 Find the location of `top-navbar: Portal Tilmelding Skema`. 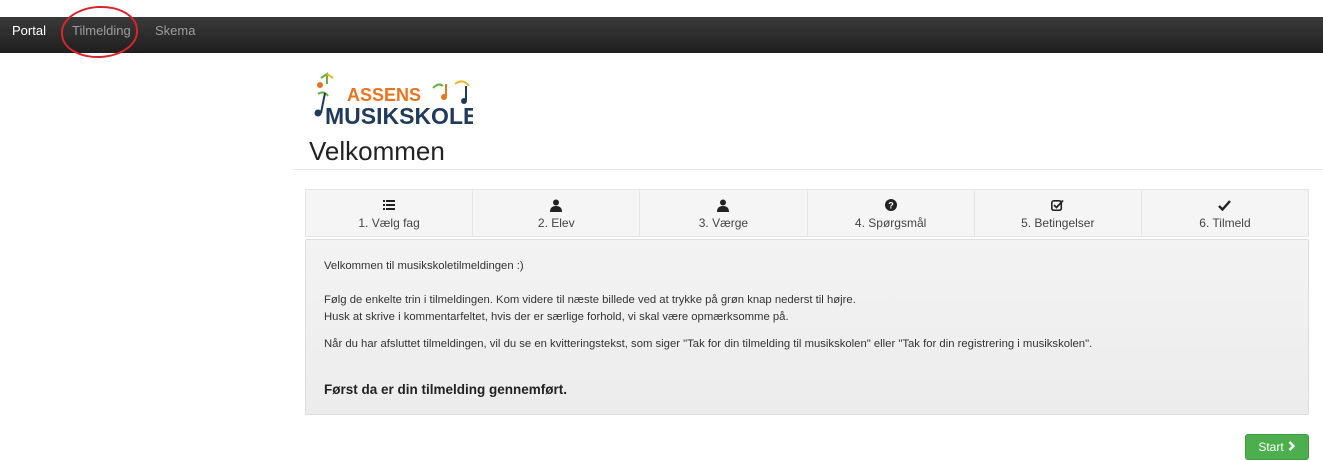

top-navbar: Portal Tilmelding Skema is located at coordinates (661, 35).